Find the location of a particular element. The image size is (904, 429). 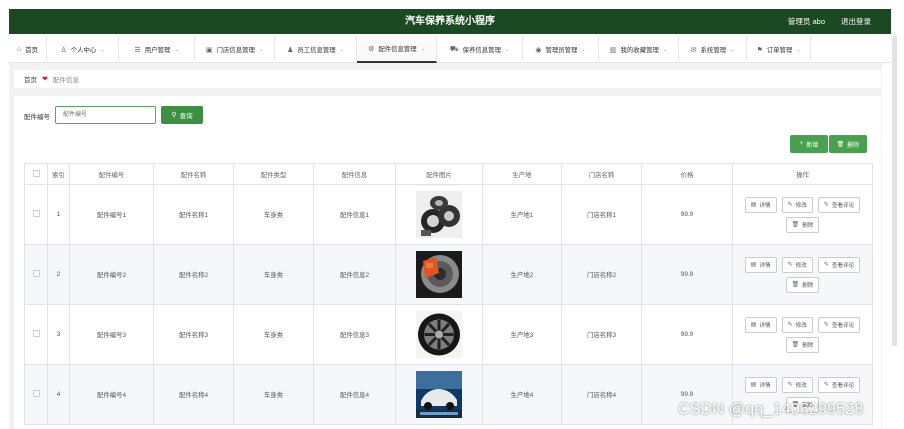

nav-item-label: 系统管理 is located at coordinates (713, 50).